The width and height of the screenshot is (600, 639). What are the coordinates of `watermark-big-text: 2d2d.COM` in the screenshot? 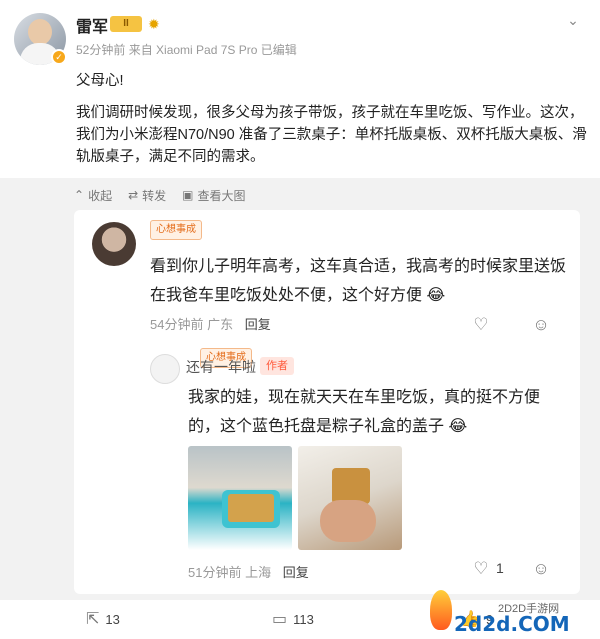 It's located at (512, 624).